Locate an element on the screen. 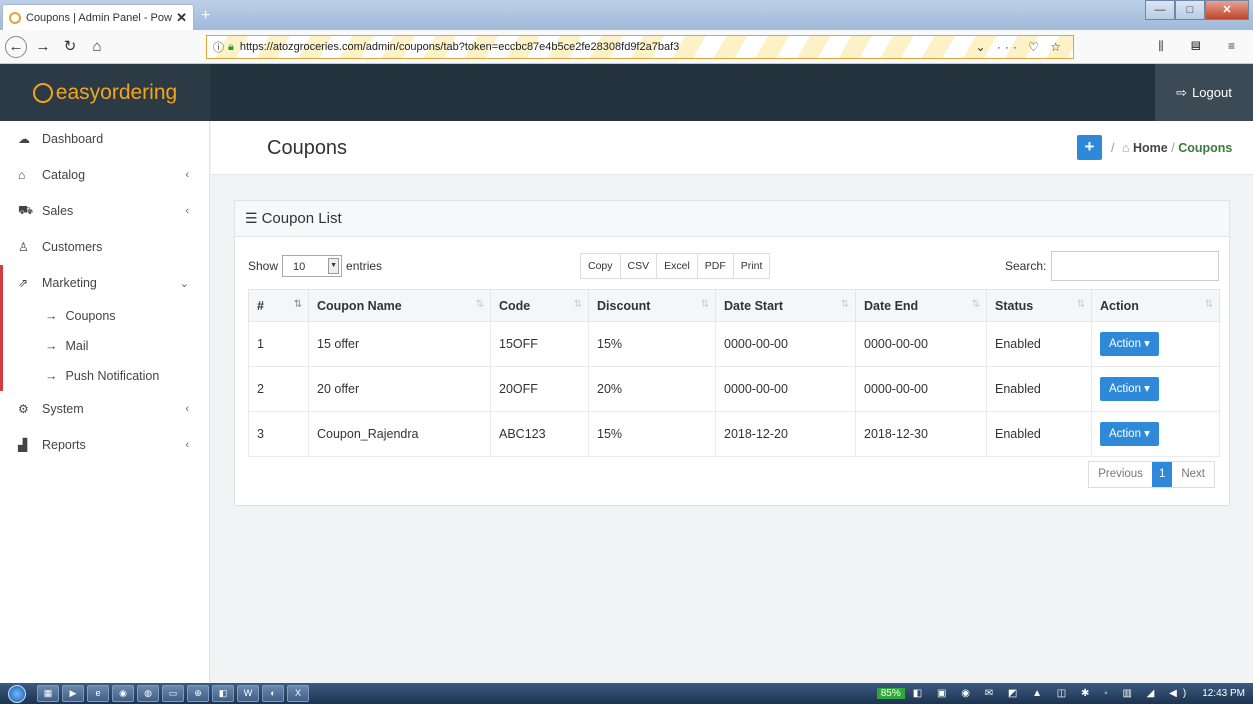 This screenshot has width=1253, height=704. firefox-taskbar-icon: ◍ is located at coordinates (148, 693).